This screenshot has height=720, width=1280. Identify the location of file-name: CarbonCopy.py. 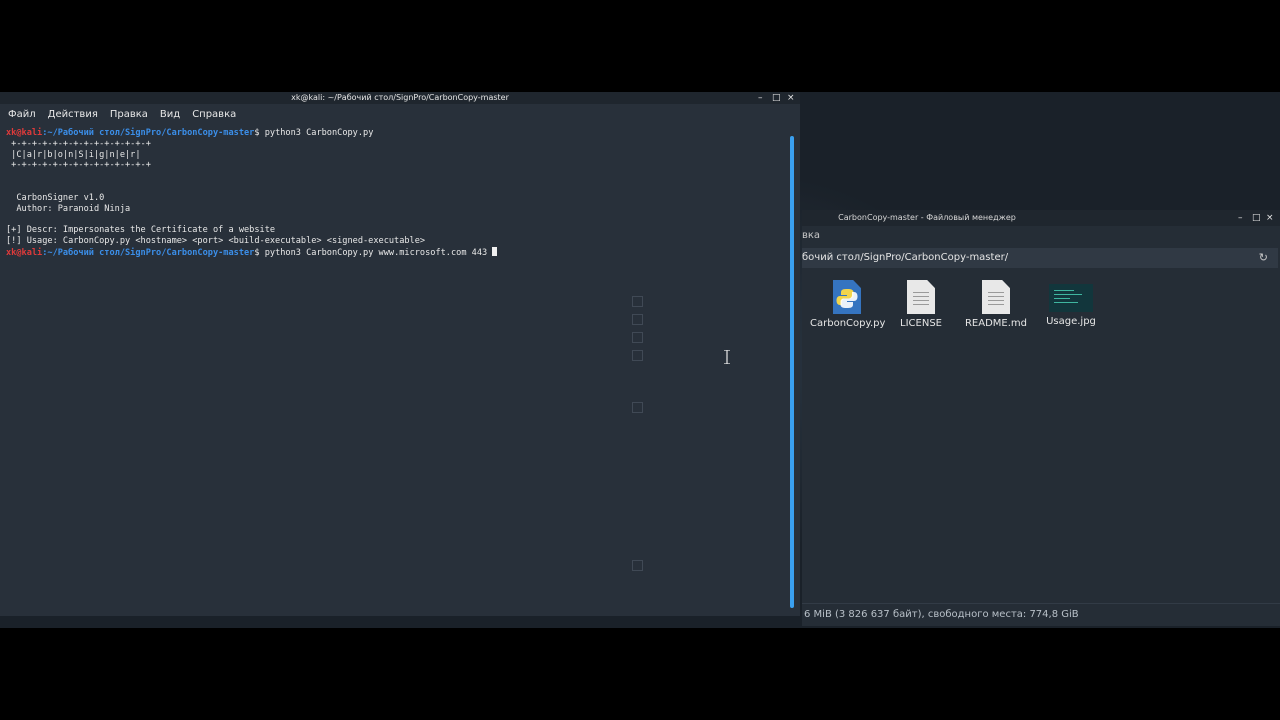
(848, 323).